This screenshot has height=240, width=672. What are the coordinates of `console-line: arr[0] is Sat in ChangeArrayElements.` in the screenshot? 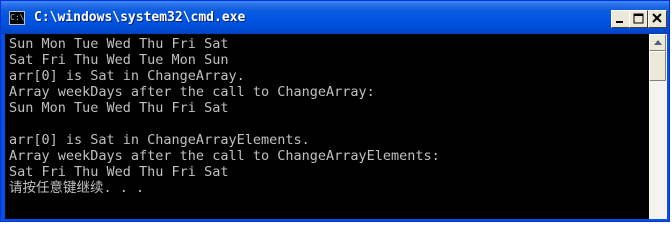 It's located at (159, 140).